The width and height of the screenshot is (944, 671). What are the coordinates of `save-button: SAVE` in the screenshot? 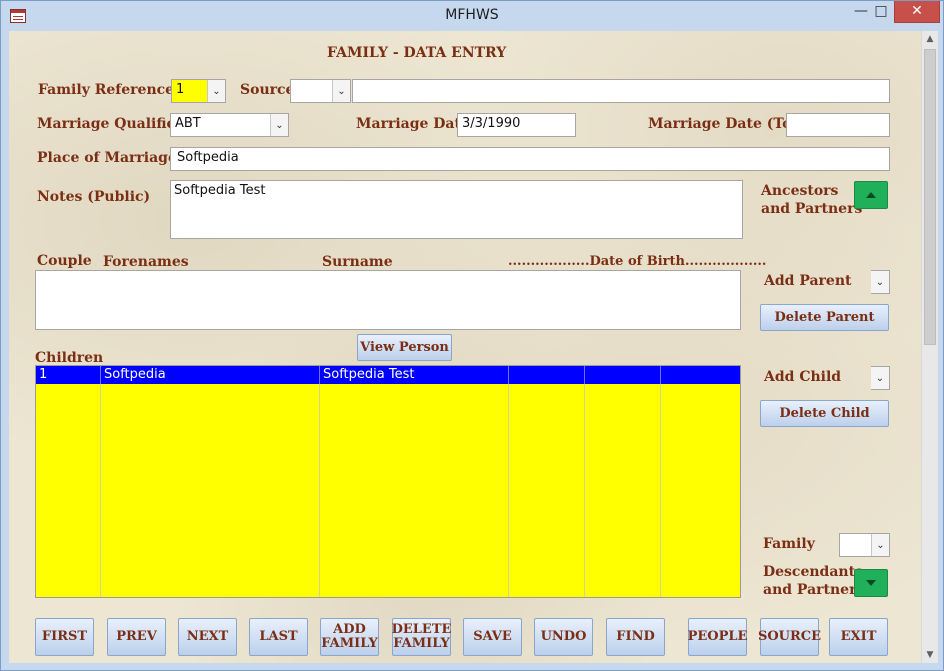 It's located at (492, 637).